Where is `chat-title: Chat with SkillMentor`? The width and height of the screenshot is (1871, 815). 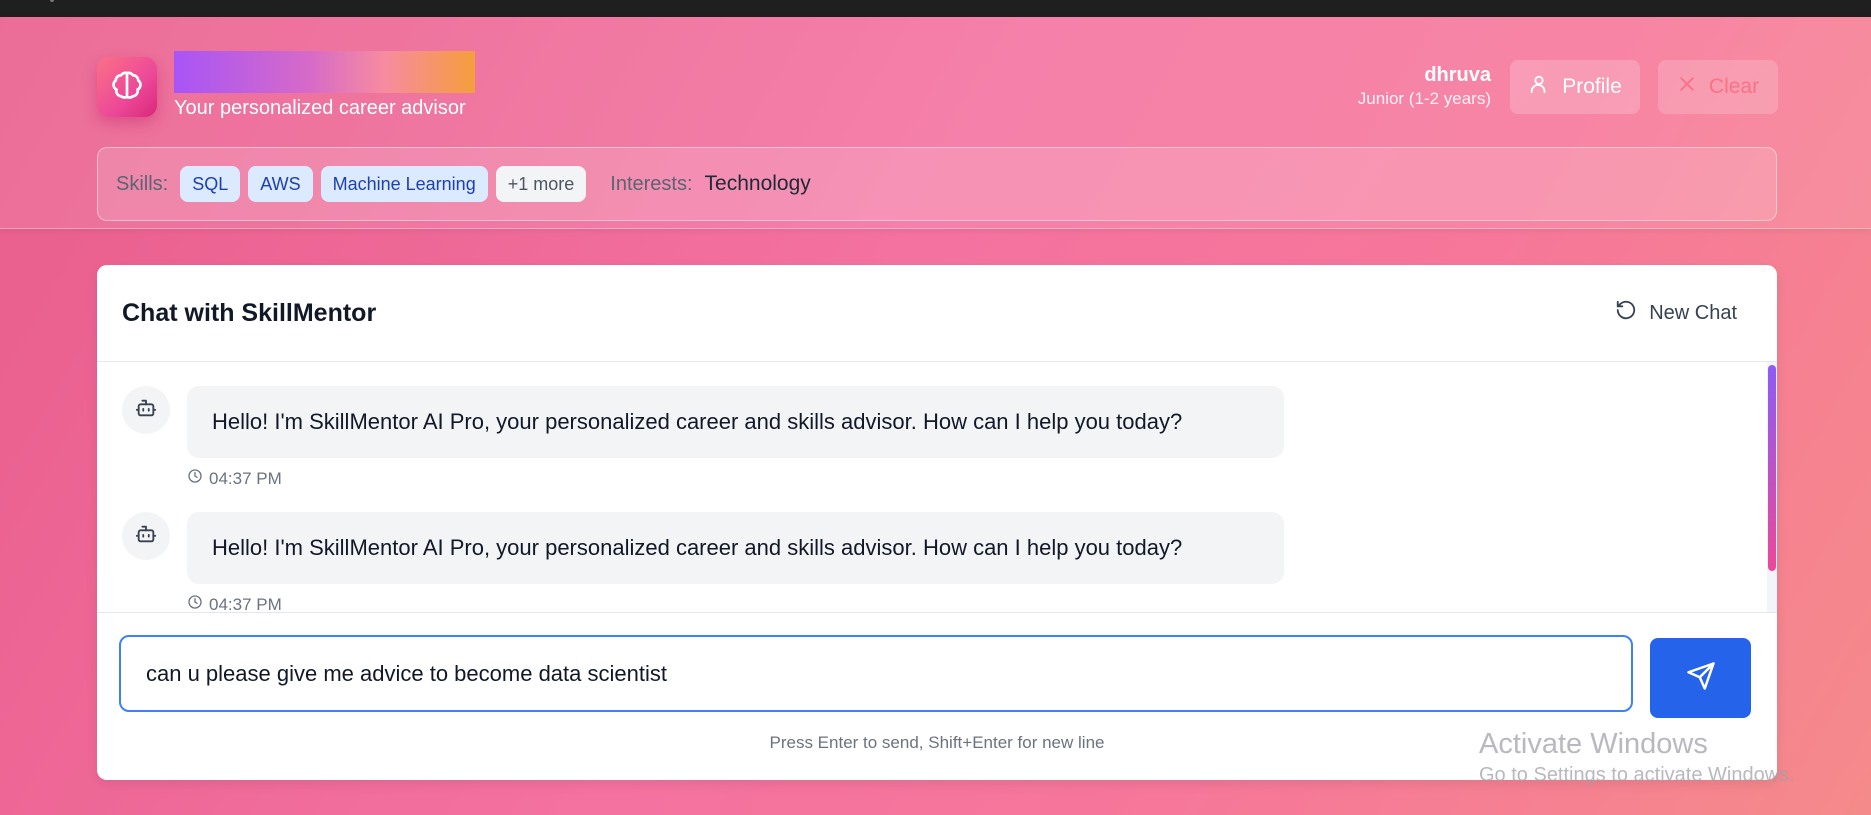 chat-title: Chat with SkillMentor is located at coordinates (249, 313).